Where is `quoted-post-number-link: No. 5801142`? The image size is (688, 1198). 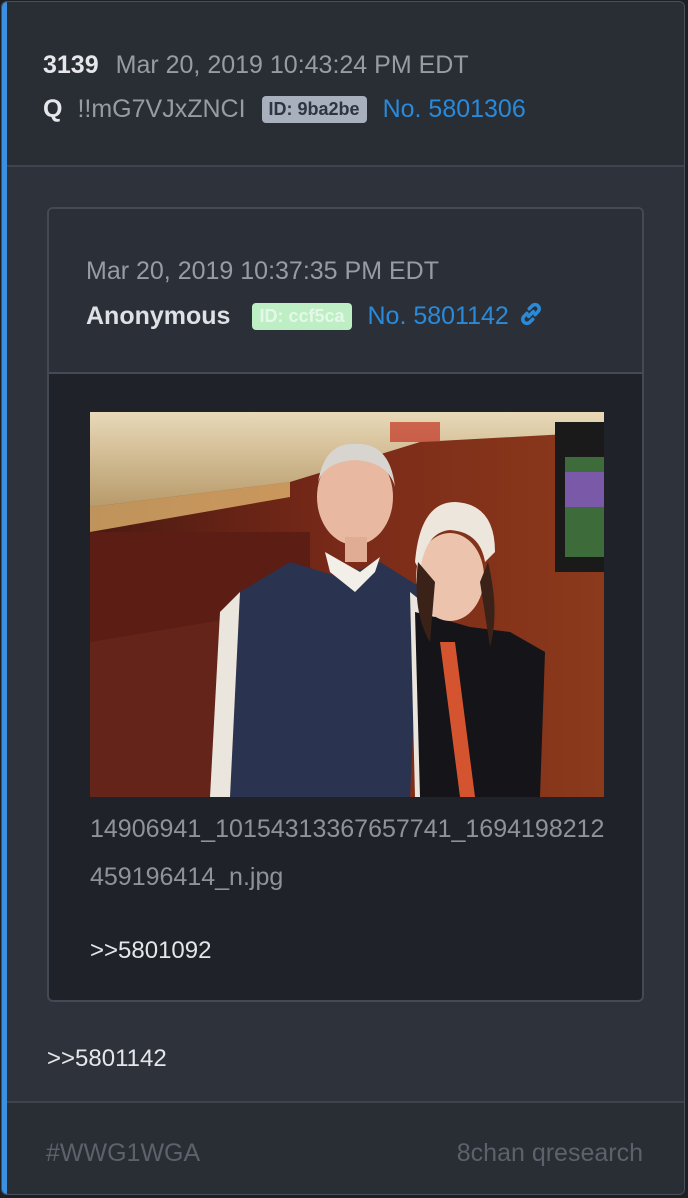 quoted-post-number-link: No. 5801142 is located at coordinates (438, 316).